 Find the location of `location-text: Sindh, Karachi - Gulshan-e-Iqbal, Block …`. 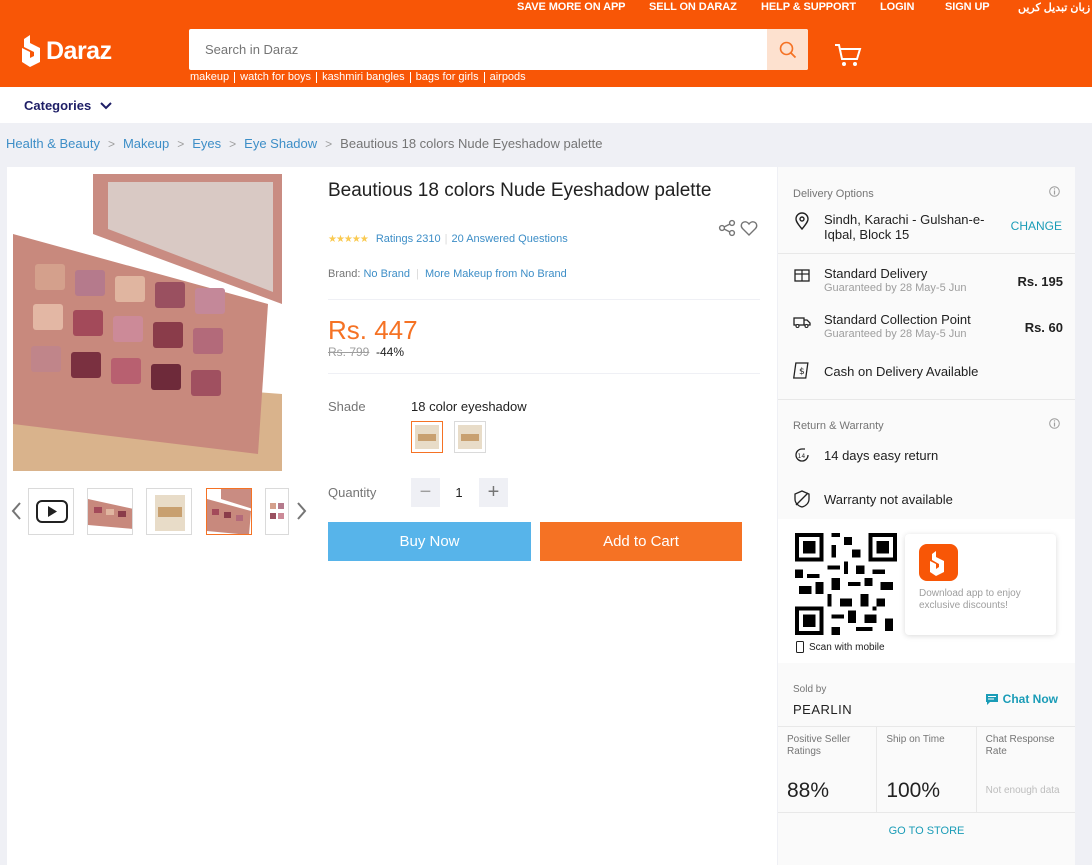

location-text: Sindh, Karachi - Gulshan-e-Iqbal, Block … is located at coordinates (904, 227).